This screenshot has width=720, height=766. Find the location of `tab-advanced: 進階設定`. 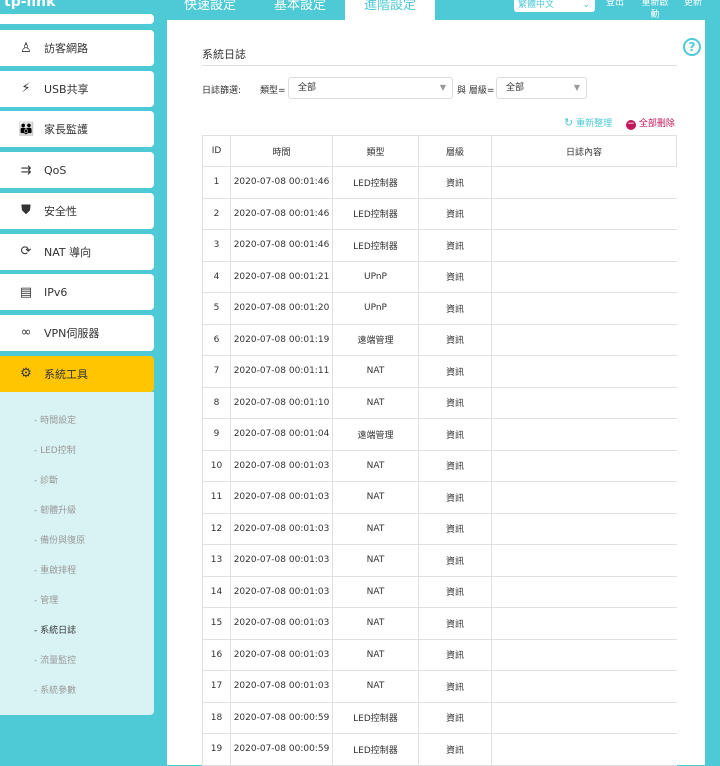

tab-advanced: 進階設定 is located at coordinates (390, 10).